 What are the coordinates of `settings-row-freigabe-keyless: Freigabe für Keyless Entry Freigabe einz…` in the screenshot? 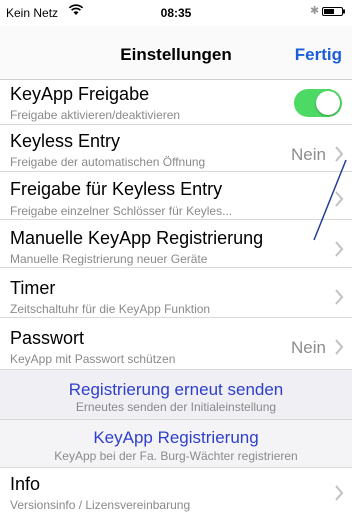 It's located at (176, 196).